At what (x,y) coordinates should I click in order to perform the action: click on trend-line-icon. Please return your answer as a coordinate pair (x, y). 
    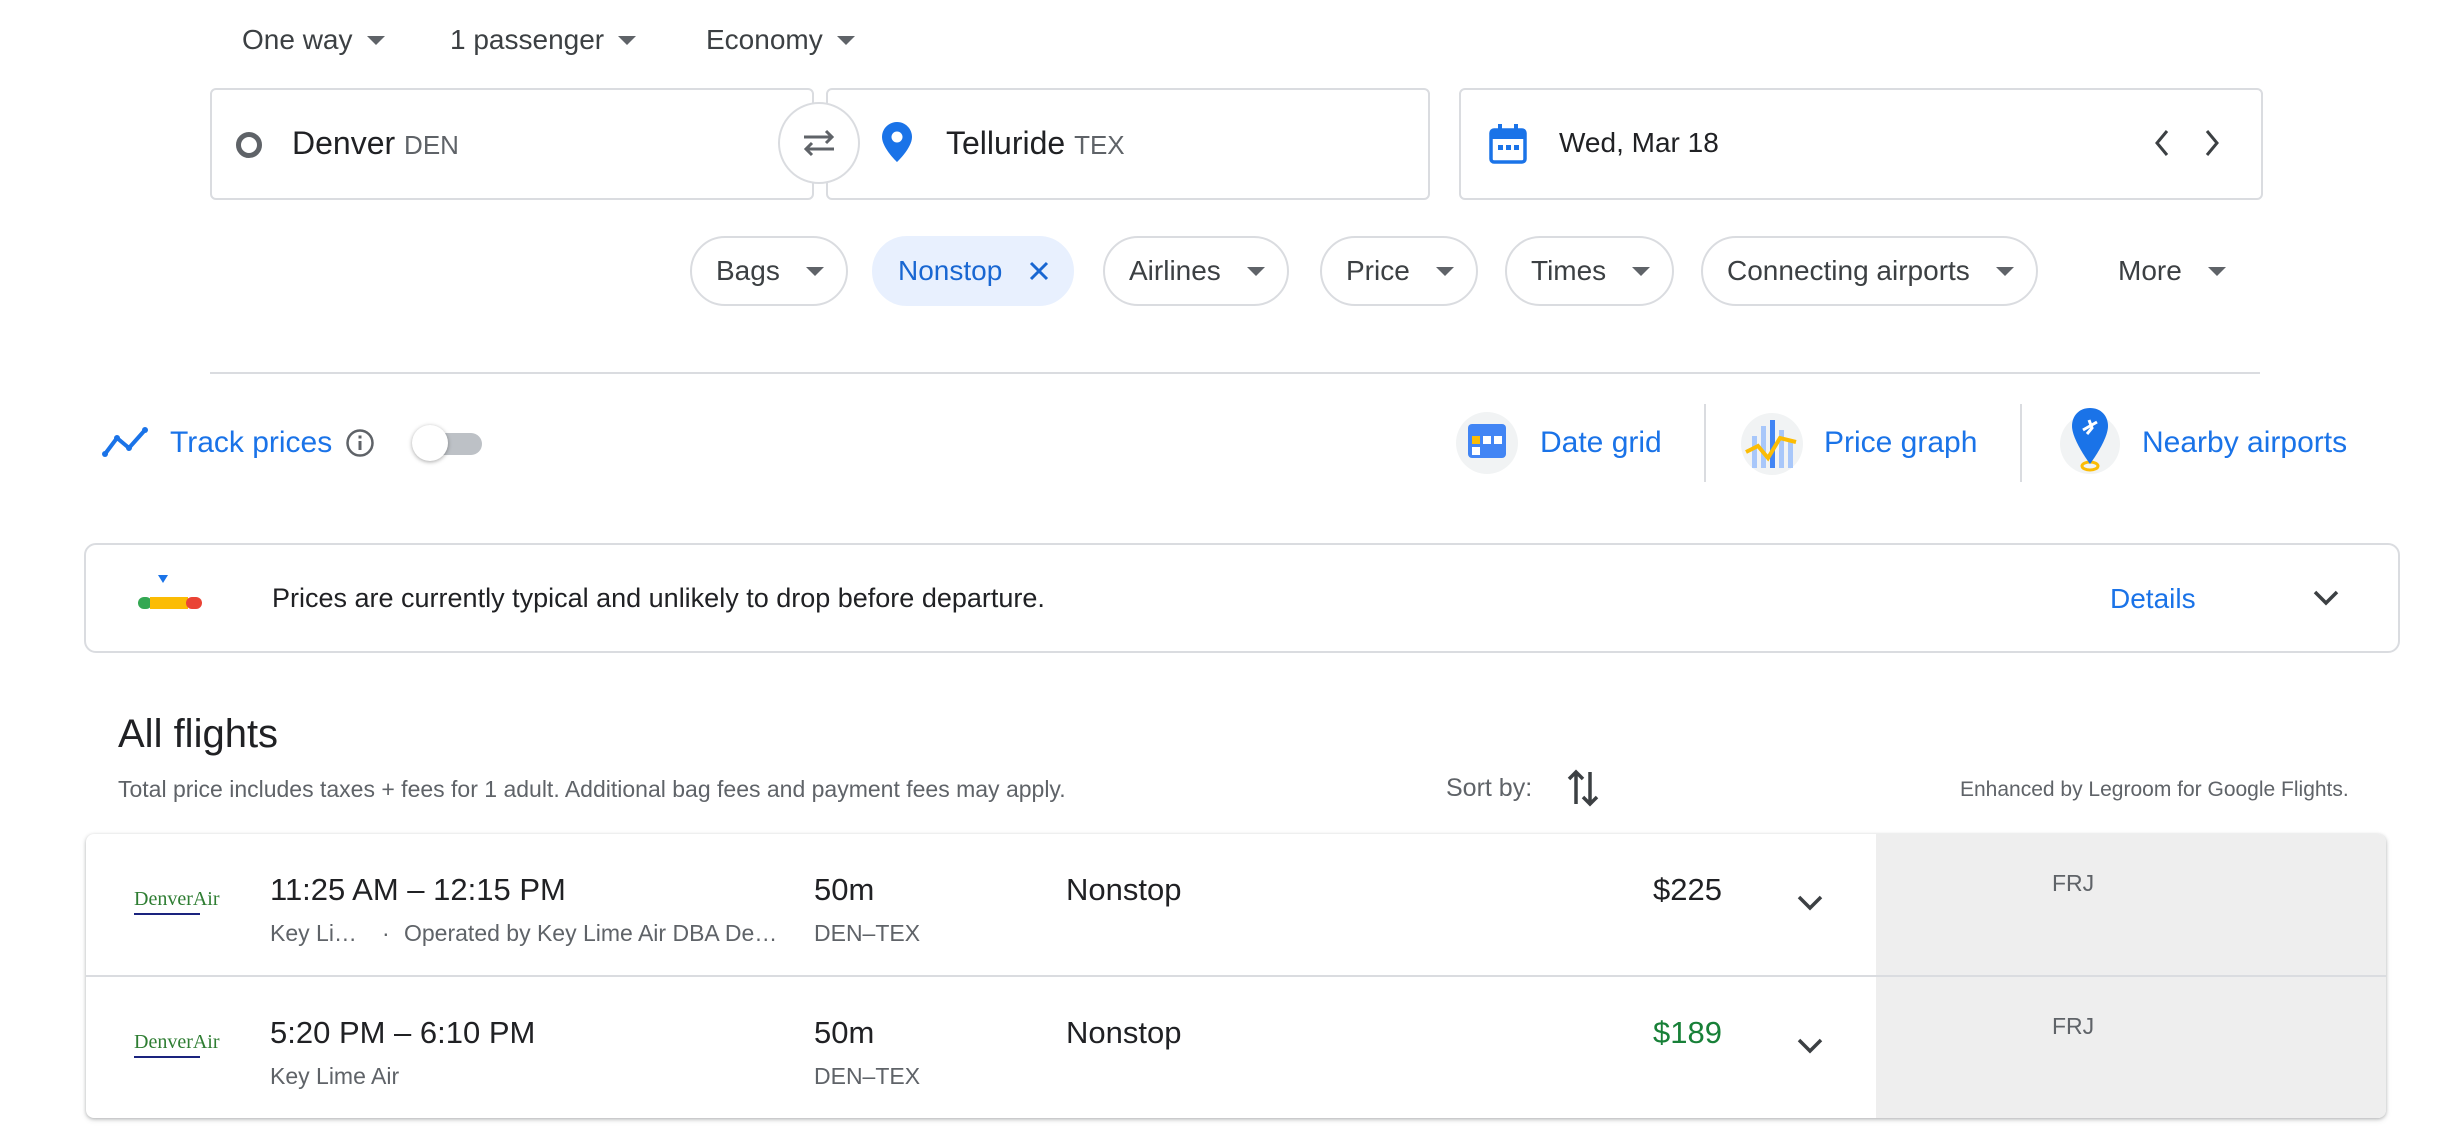
    Looking at the image, I should click on (125, 442).